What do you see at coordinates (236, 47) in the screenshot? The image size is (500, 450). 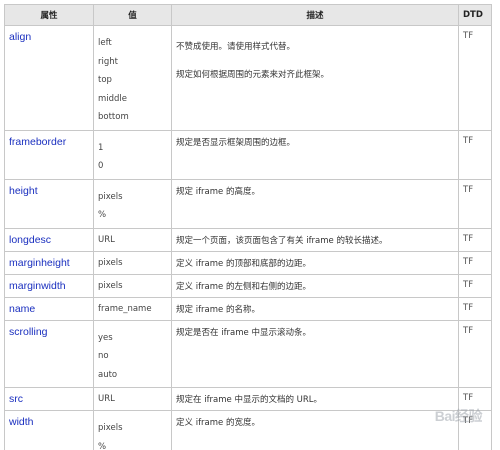 I see `description-line: 不赞成使用。请使用样式代替。` at bounding box center [236, 47].